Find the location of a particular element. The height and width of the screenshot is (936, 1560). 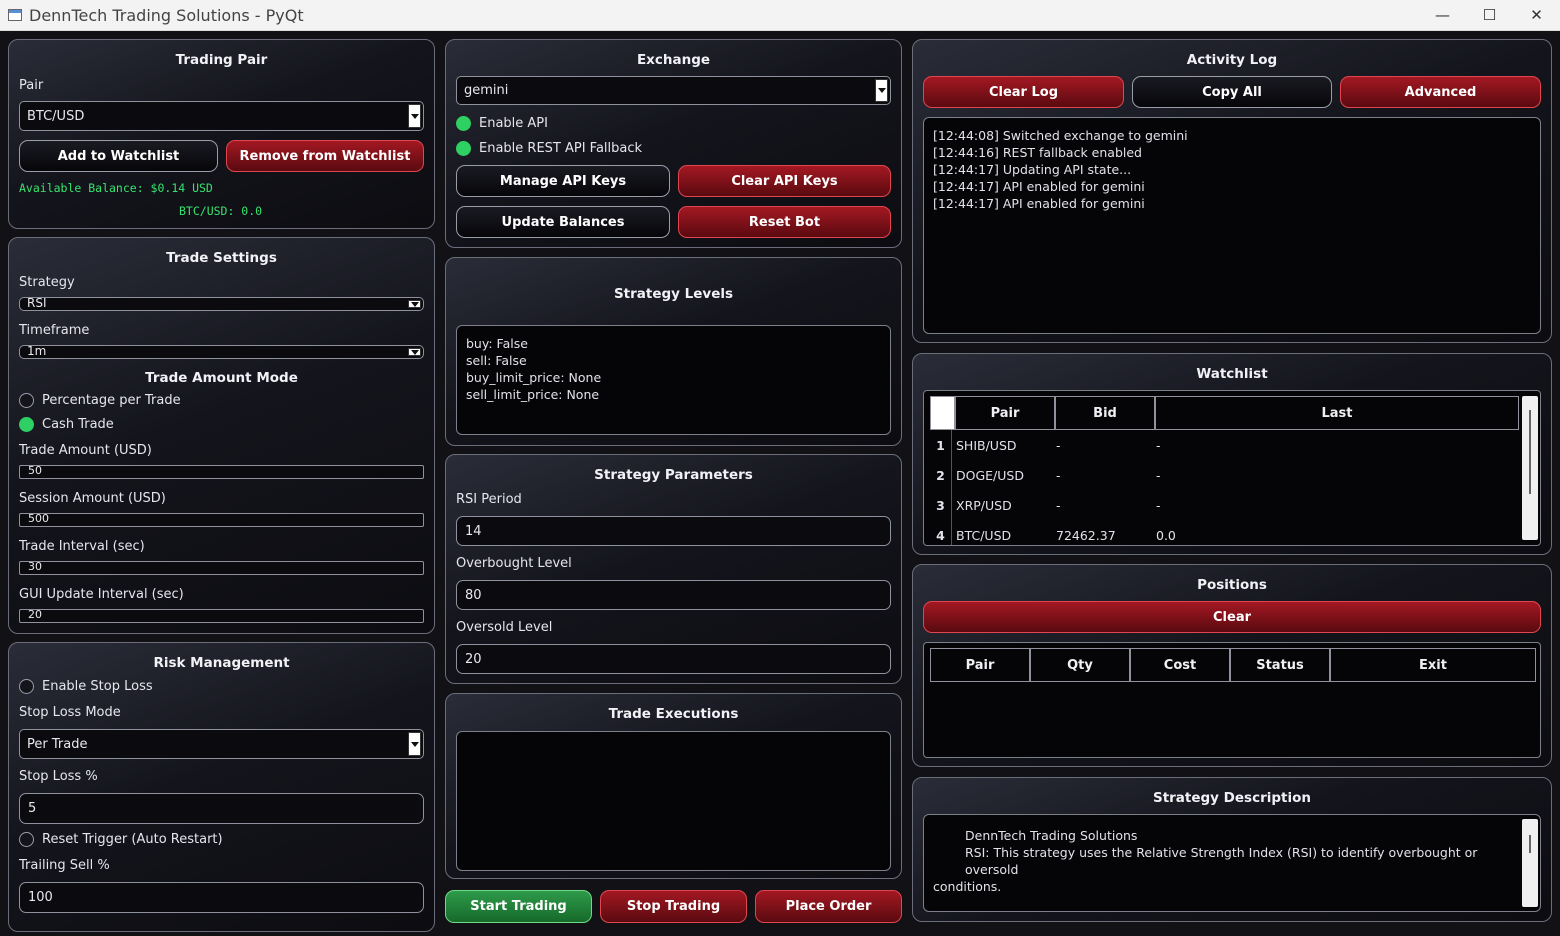

trading-pair-title: Trading Pair is located at coordinates (221, 60).